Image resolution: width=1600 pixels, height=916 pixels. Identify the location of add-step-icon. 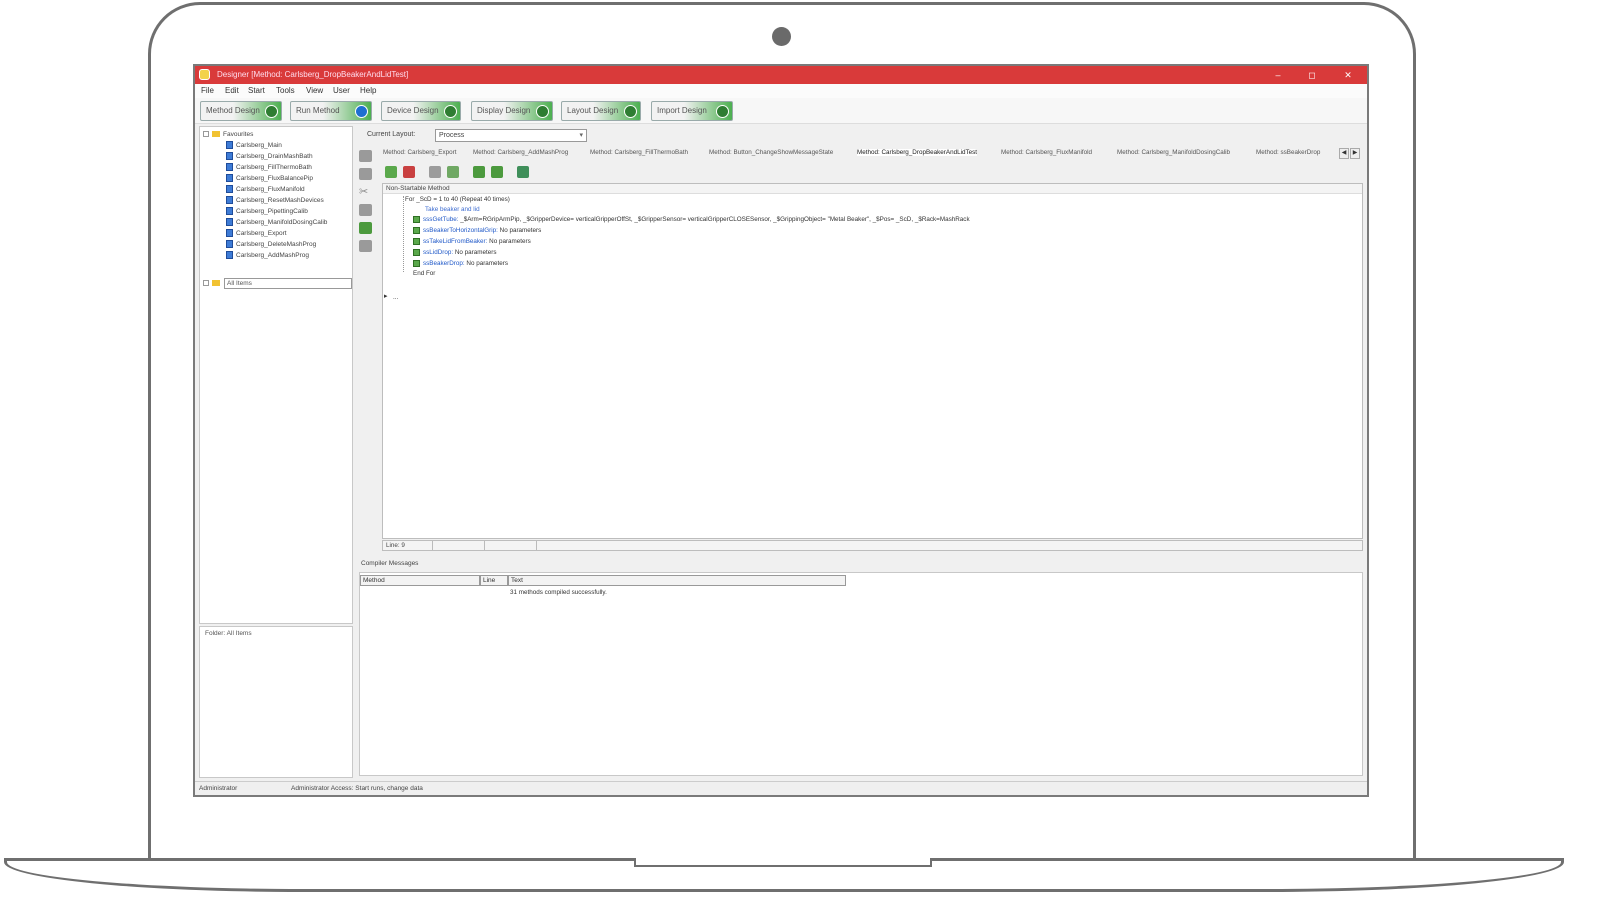
(391, 172).